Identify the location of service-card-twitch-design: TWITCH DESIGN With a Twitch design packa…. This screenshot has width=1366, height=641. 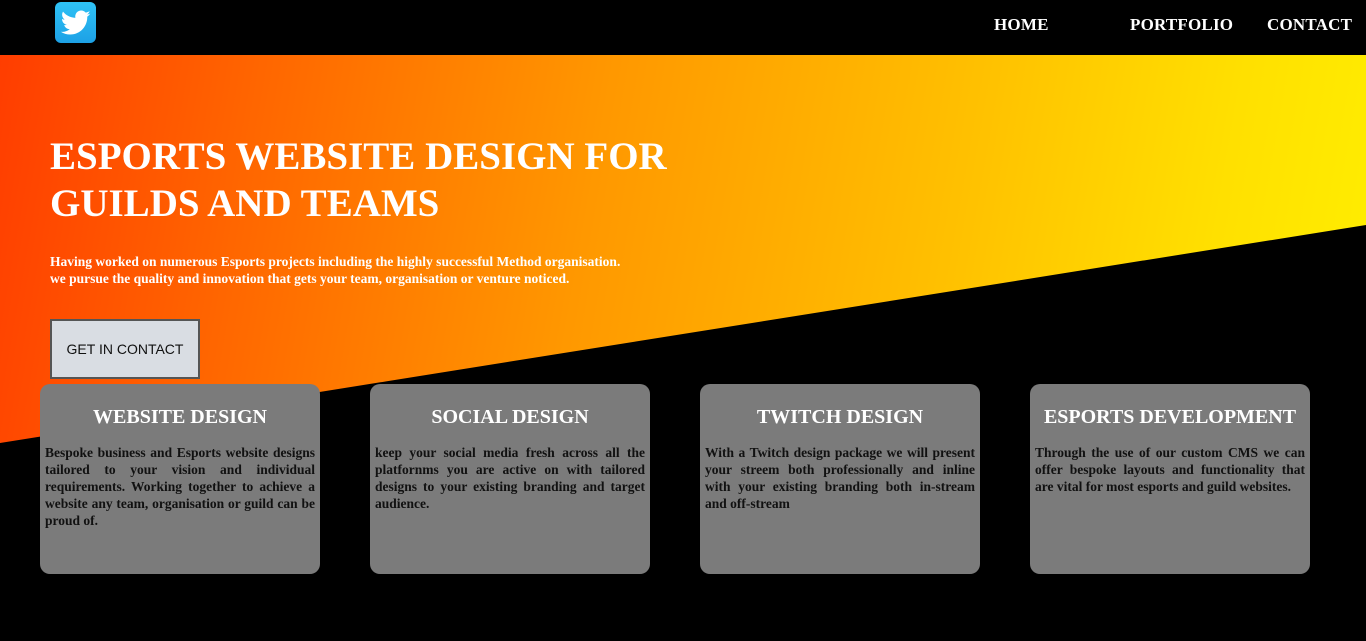
(840, 479).